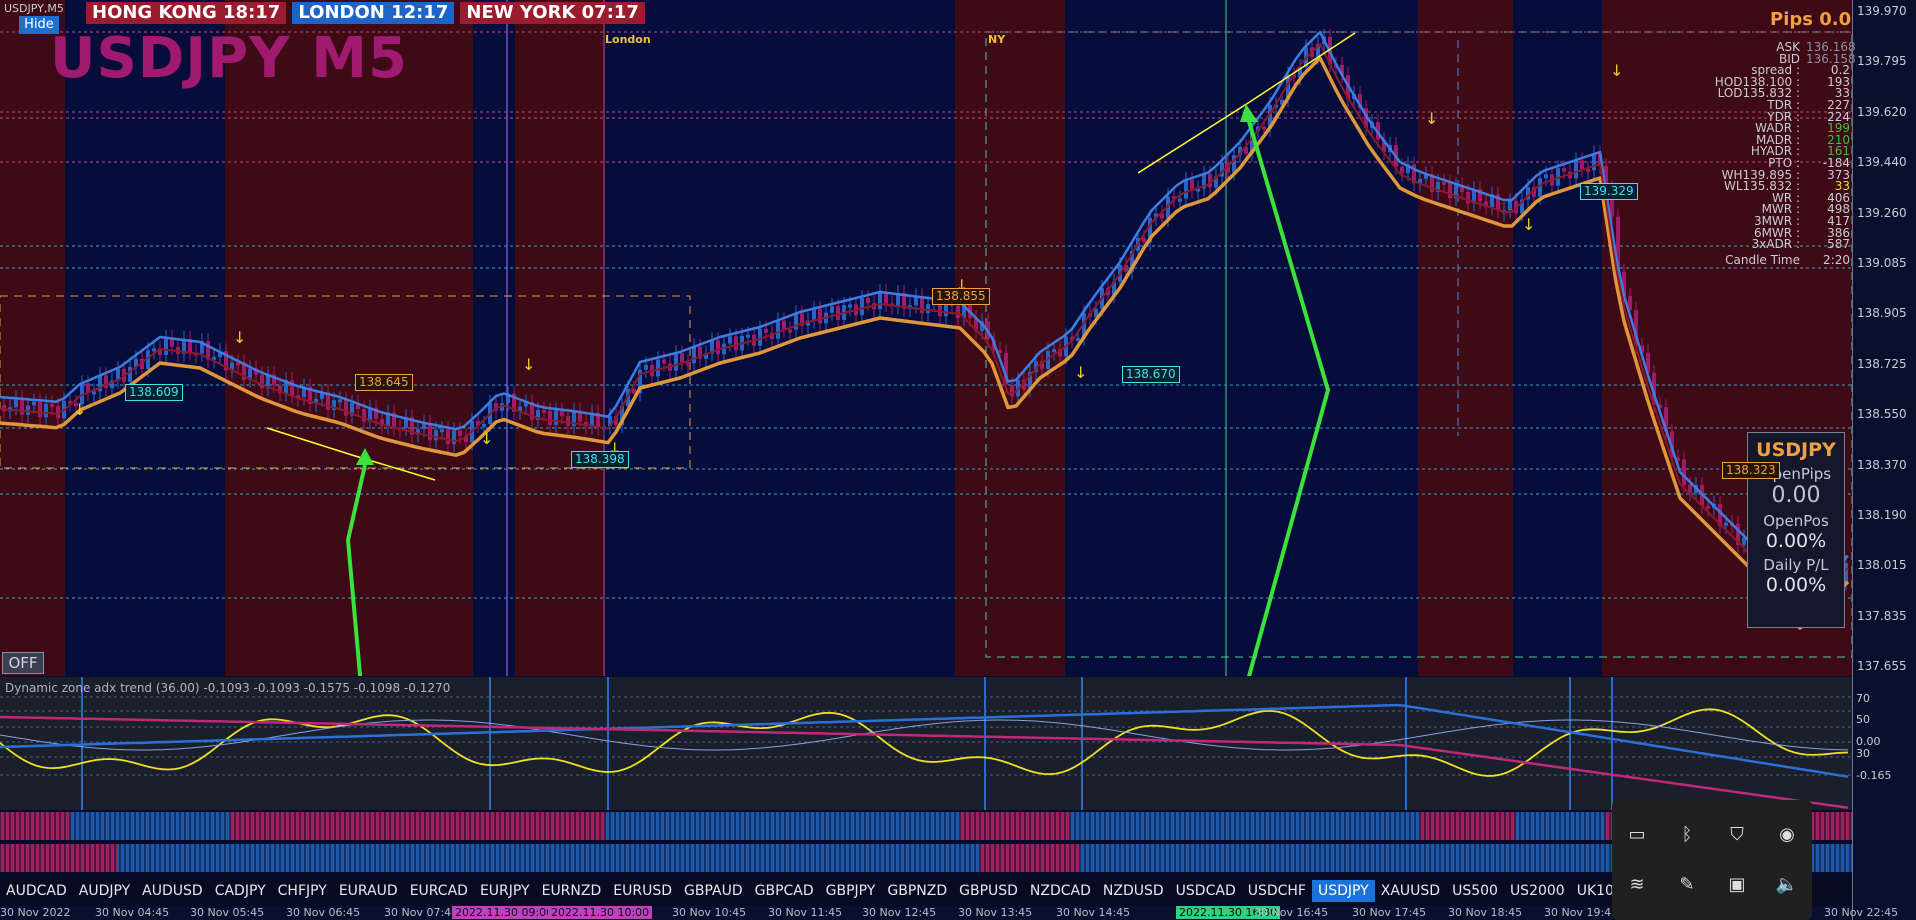  I want to click on symbol-tab-gbpaud: GBPAUD, so click(713, 891).